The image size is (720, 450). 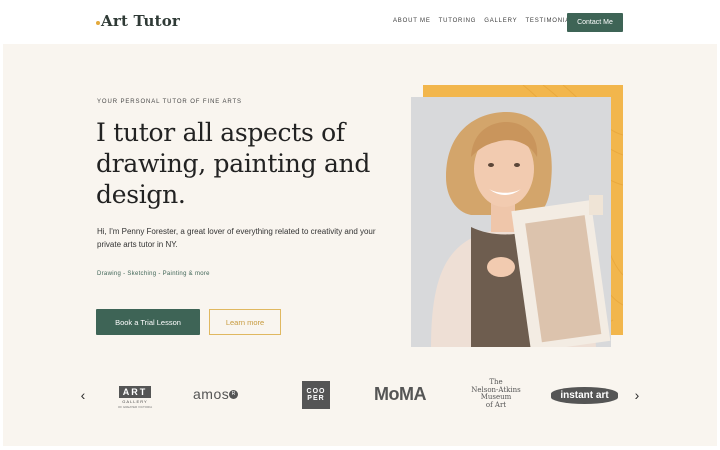 What do you see at coordinates (245, 322) in the screenshot?
I see `learn-more-button: Learn more` at bounding box center [245, 322].